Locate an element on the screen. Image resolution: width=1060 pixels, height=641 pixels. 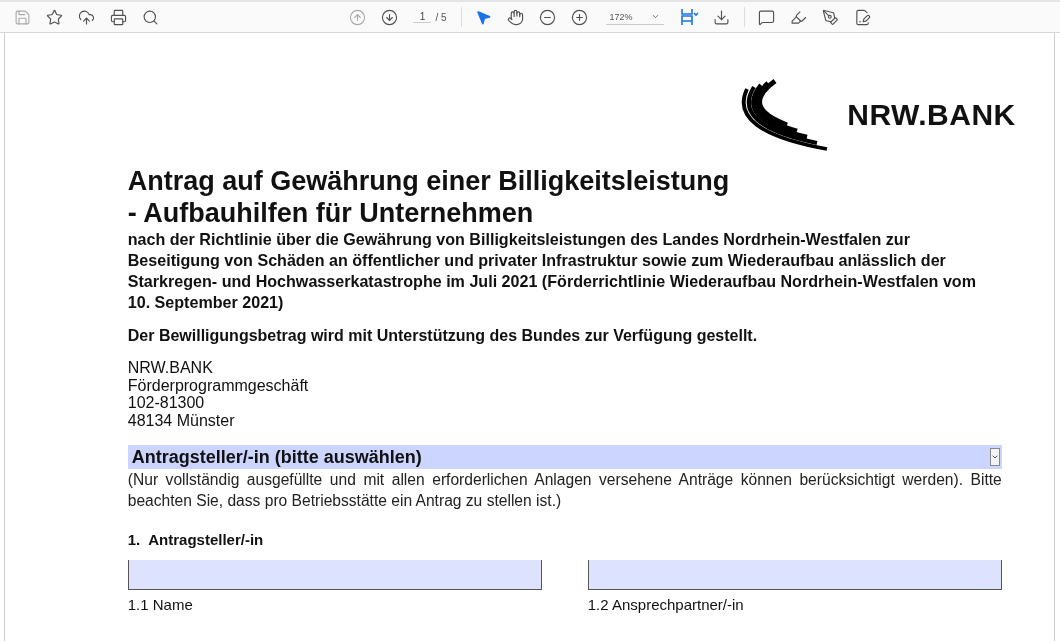
section-number: 1. is located at coordinates (134, 539).